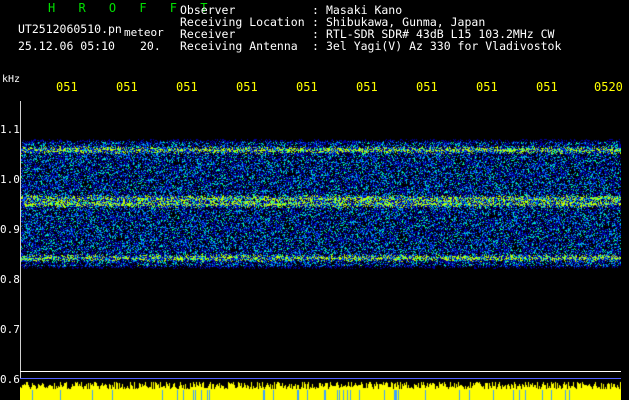 The width and height of the screenshot is (629, 400). I want to click on meta-value: 3el Yagi(V) Az 330 for Vladivostok, so click(444, 46).